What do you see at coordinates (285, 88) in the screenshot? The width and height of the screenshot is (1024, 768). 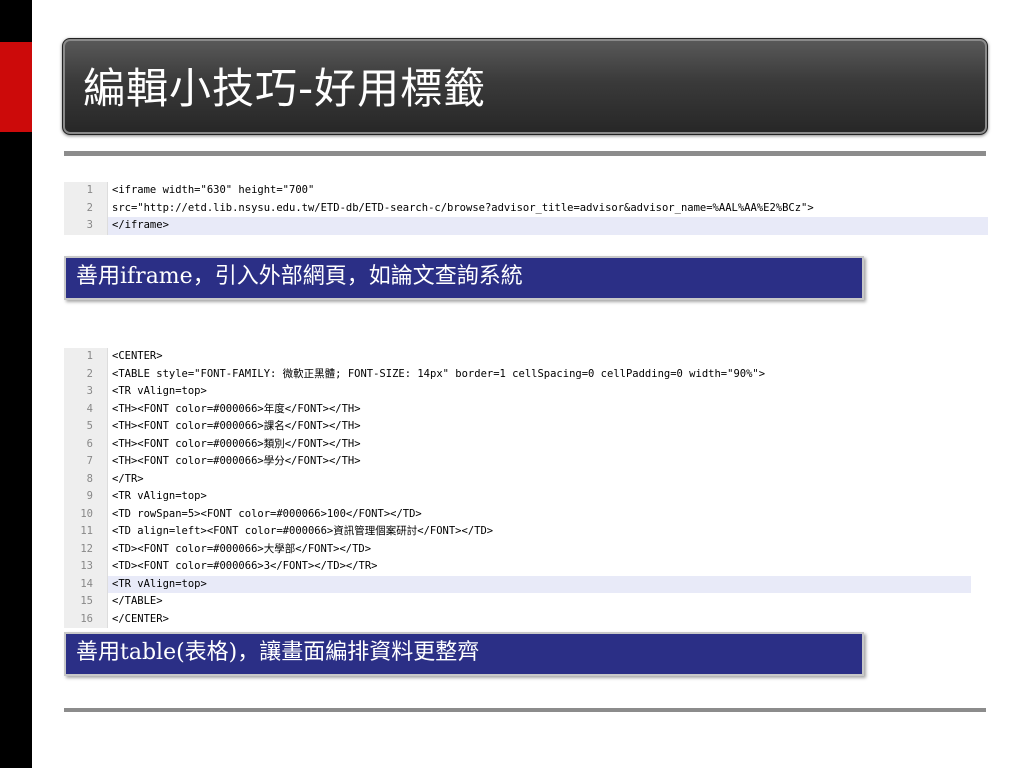 I see `slide-title: 編輯小技巧-好用標籤` at bounding box center [285, 88].